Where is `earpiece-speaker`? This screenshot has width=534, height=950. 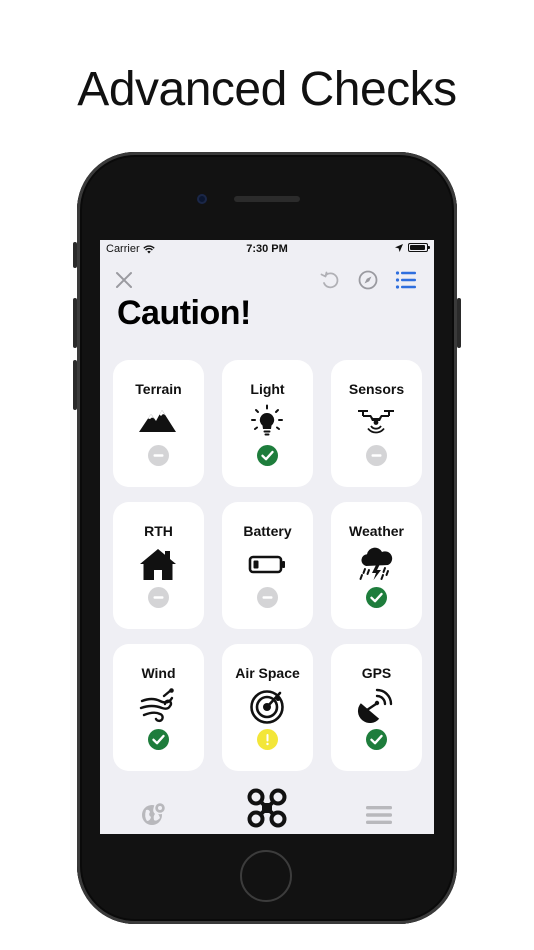 earpiece-speaker is located at coordinates (267, 199).